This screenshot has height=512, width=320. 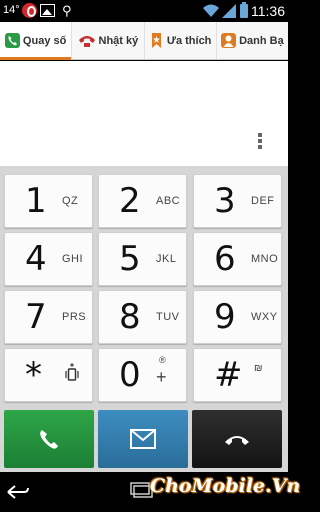 What do you see at coordinates (261, 142) in the screenshot?
I see `overflow-menu-icon` at bounding box center [261, 142].